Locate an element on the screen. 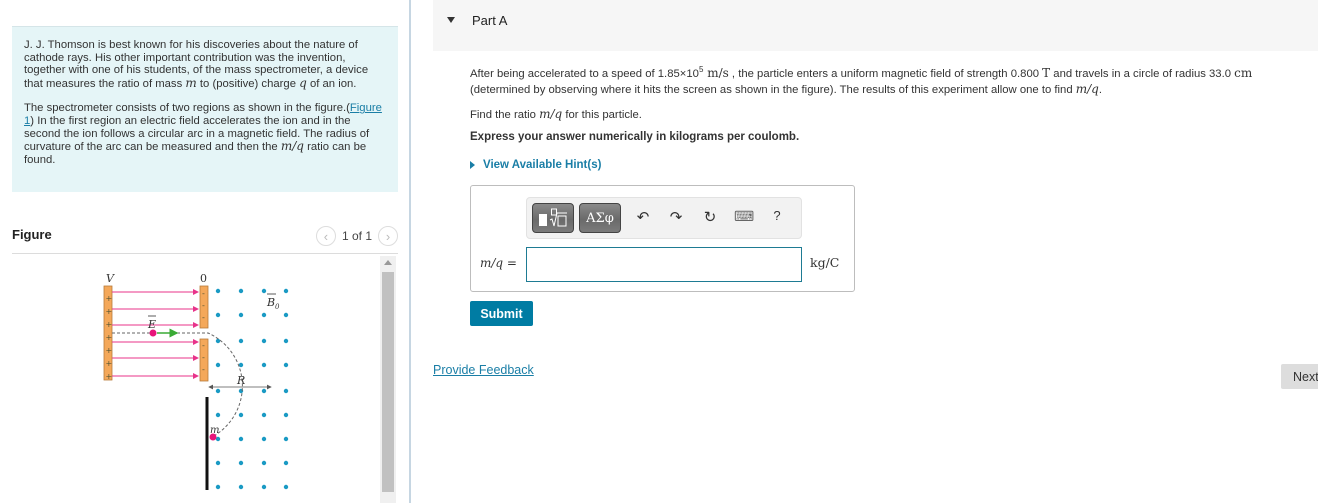  figure-title: Figure is located at coordinates (32, 234).